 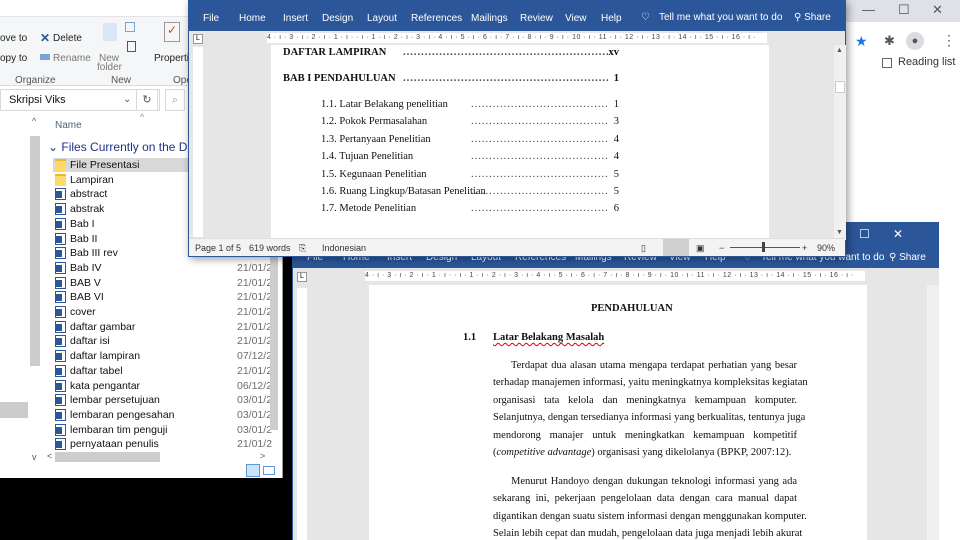 What do you see at coordinates (900, 42) in the screenshot?
I see `chrome-toolbar: ★ ✱ ● ⋮` at bounding box center [900, 42].